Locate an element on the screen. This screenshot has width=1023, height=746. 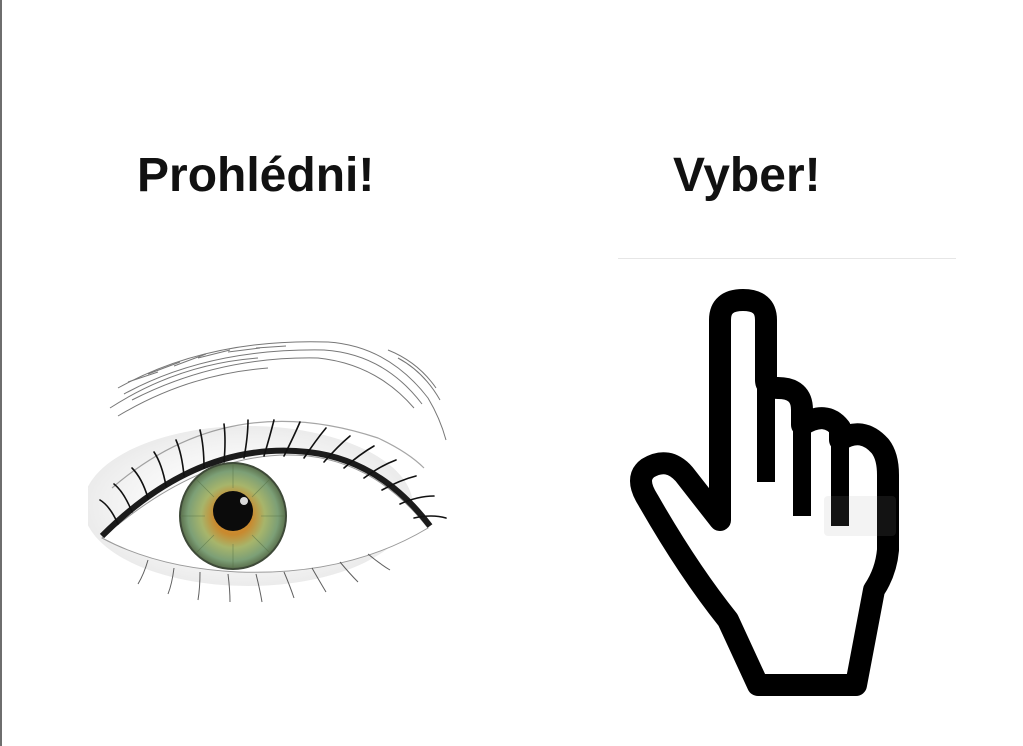
image-frame-line is located at coordinates (787, 258).